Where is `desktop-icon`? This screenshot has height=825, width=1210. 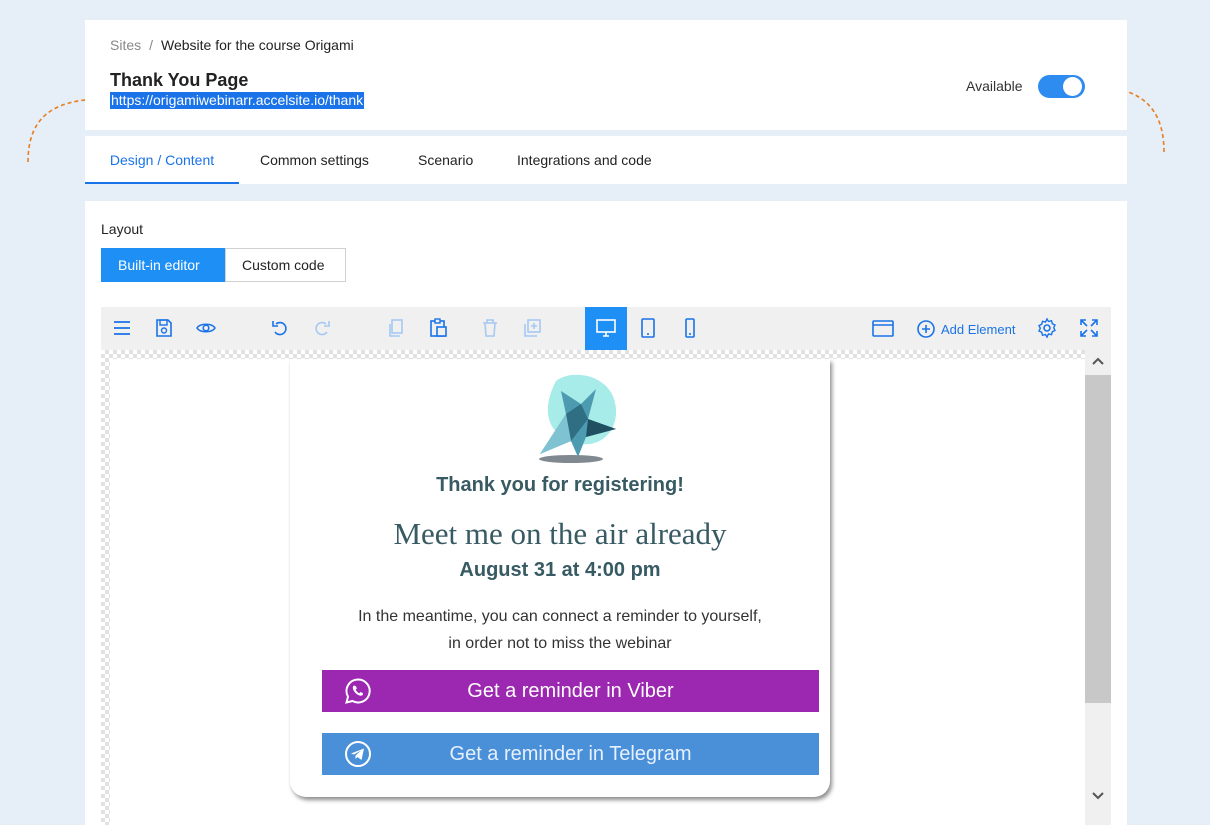
desktop-icon is located at coordinates (606, 328).